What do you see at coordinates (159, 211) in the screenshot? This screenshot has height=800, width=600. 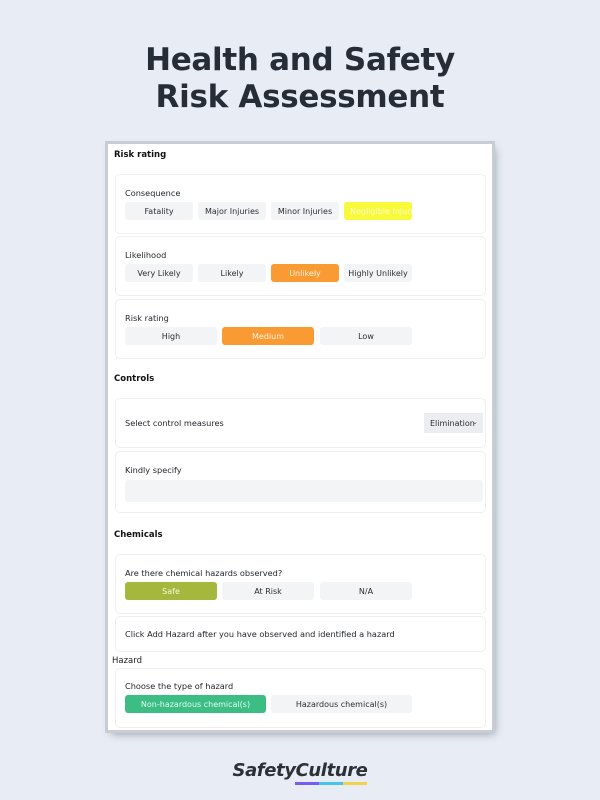 I see `option-fatality: Fatality` at bounding box center [159, 211].